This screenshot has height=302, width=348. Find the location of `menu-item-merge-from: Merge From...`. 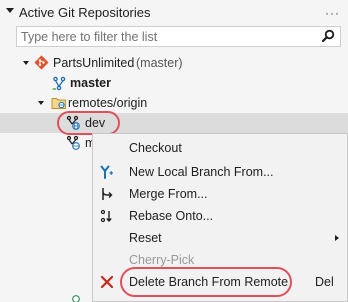

menu-item-merge-from: Merge From... is located at coordinates (220, 194).